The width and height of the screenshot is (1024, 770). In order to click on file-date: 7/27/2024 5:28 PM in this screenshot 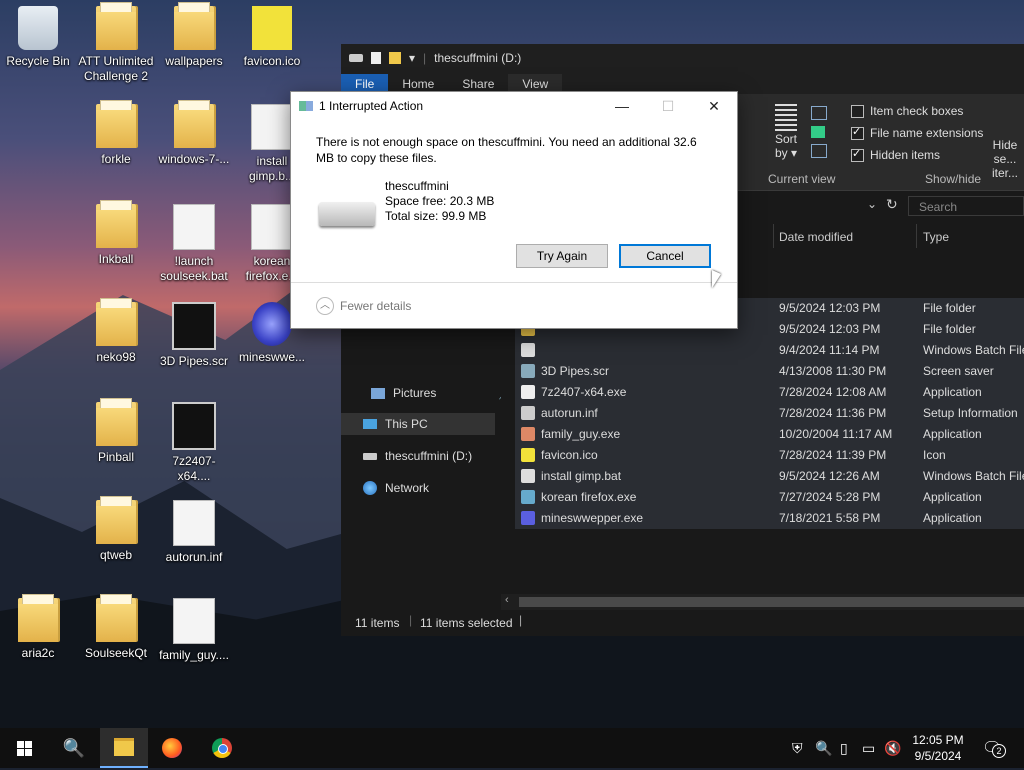, I will do `click(830, 497)`.